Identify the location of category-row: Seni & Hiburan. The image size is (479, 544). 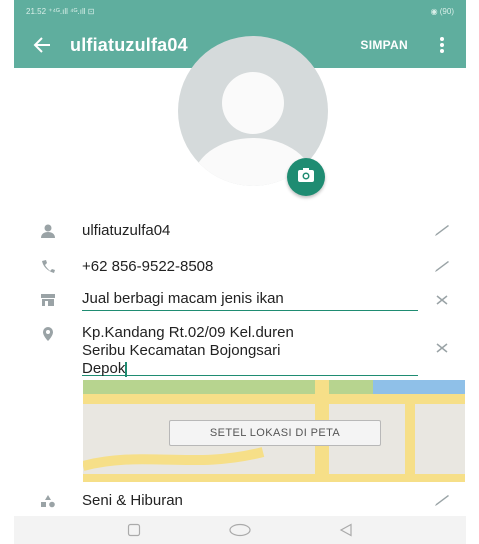
(240, 501).